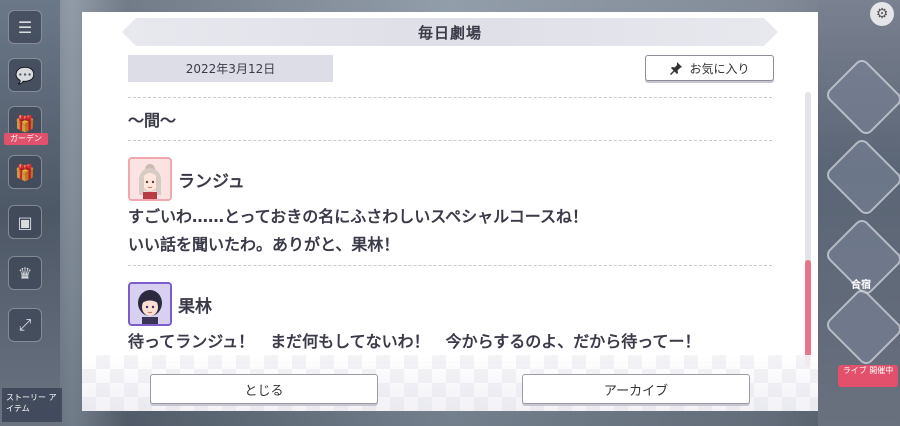 The height and width of the screenshot is (426, 900). What do you see at coordinates (882, 14) in the screenshot?
I see `user-icon: ⚙` at bounding box center [882, 14].